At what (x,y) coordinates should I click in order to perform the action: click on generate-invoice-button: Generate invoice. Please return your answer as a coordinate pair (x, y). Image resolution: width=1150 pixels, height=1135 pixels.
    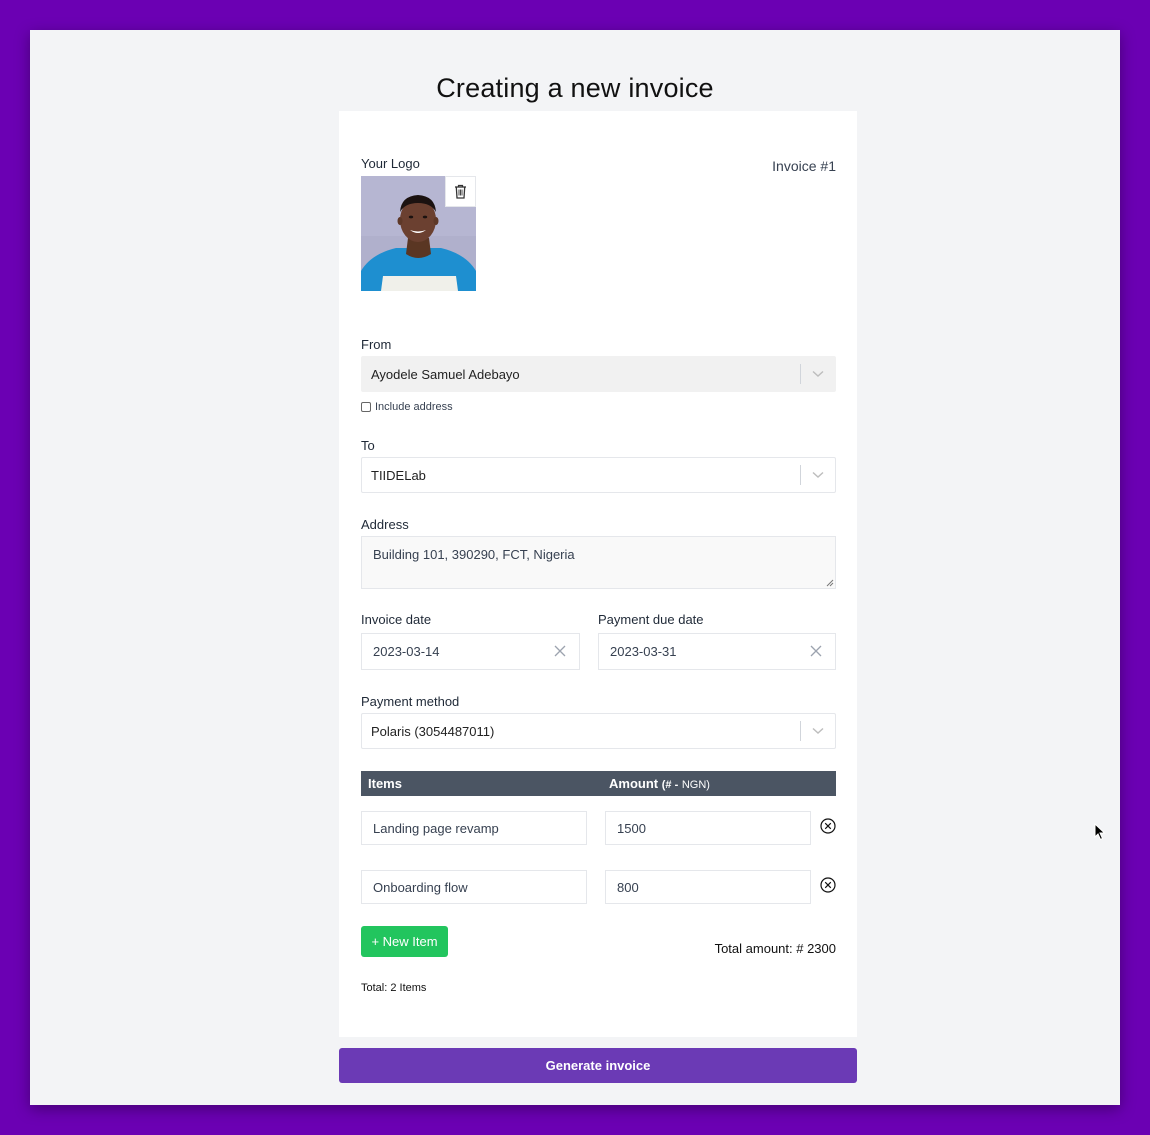
    Looking at the image, I should click on (598, 1065).